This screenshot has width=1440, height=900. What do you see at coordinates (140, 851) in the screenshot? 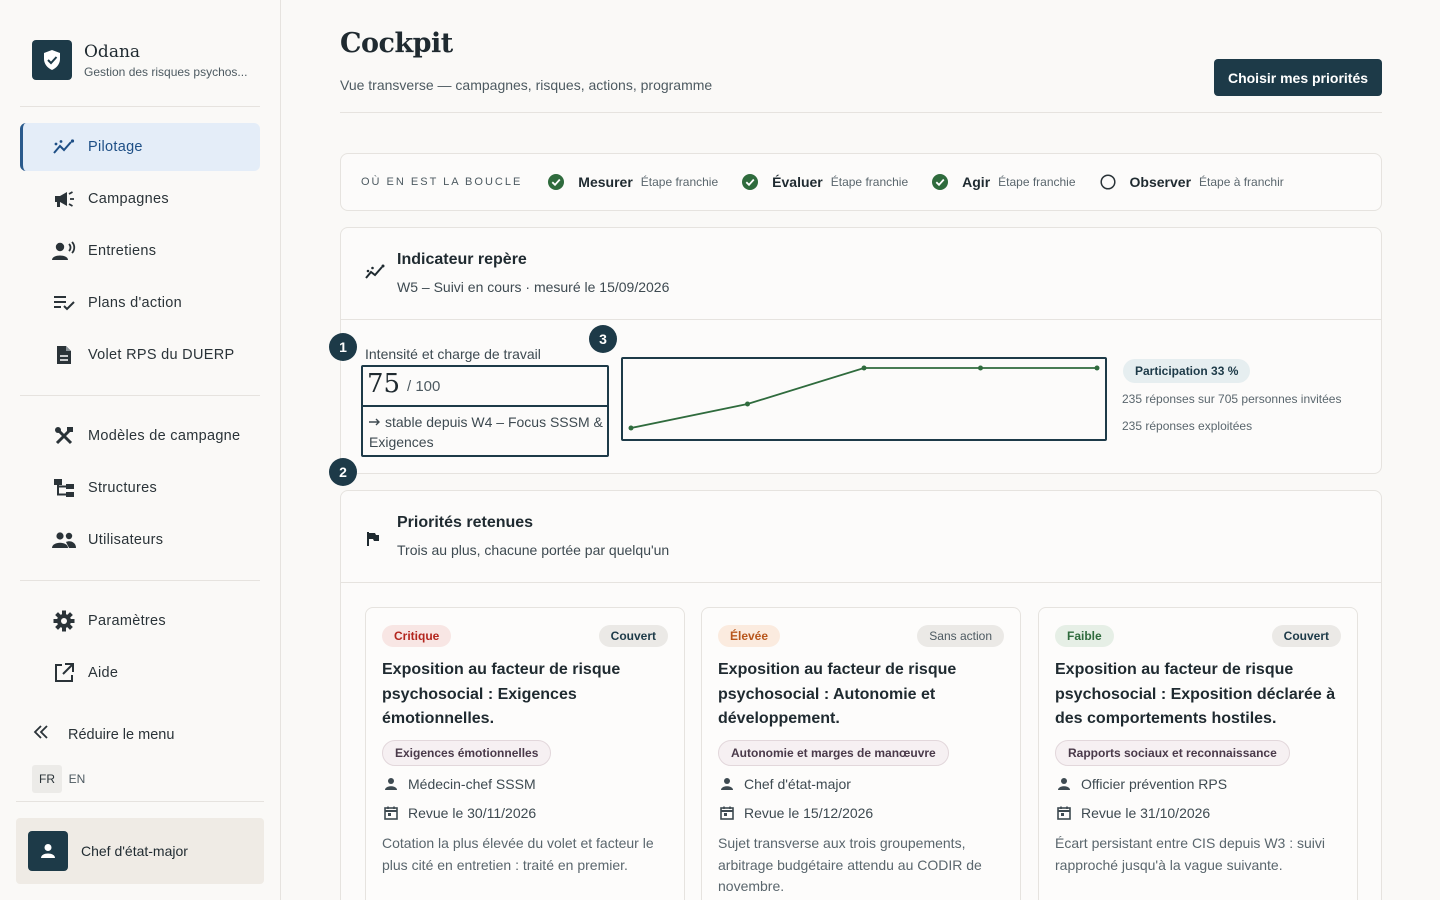
I see `user-account: Chef d'état-major` at bounding box center [140, 851].